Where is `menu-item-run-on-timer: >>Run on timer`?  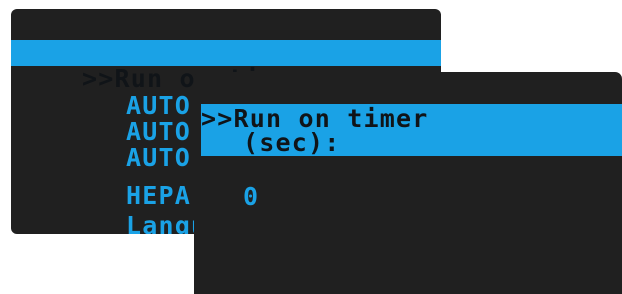
menu-item-run-on-timer: >>Run on timer is located at coordinates (226, 66).